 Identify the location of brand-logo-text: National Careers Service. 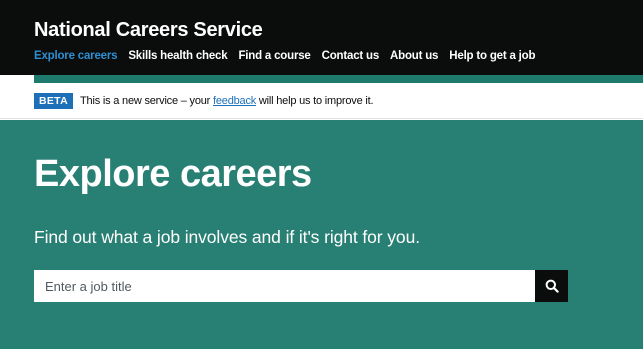
(148, 30).